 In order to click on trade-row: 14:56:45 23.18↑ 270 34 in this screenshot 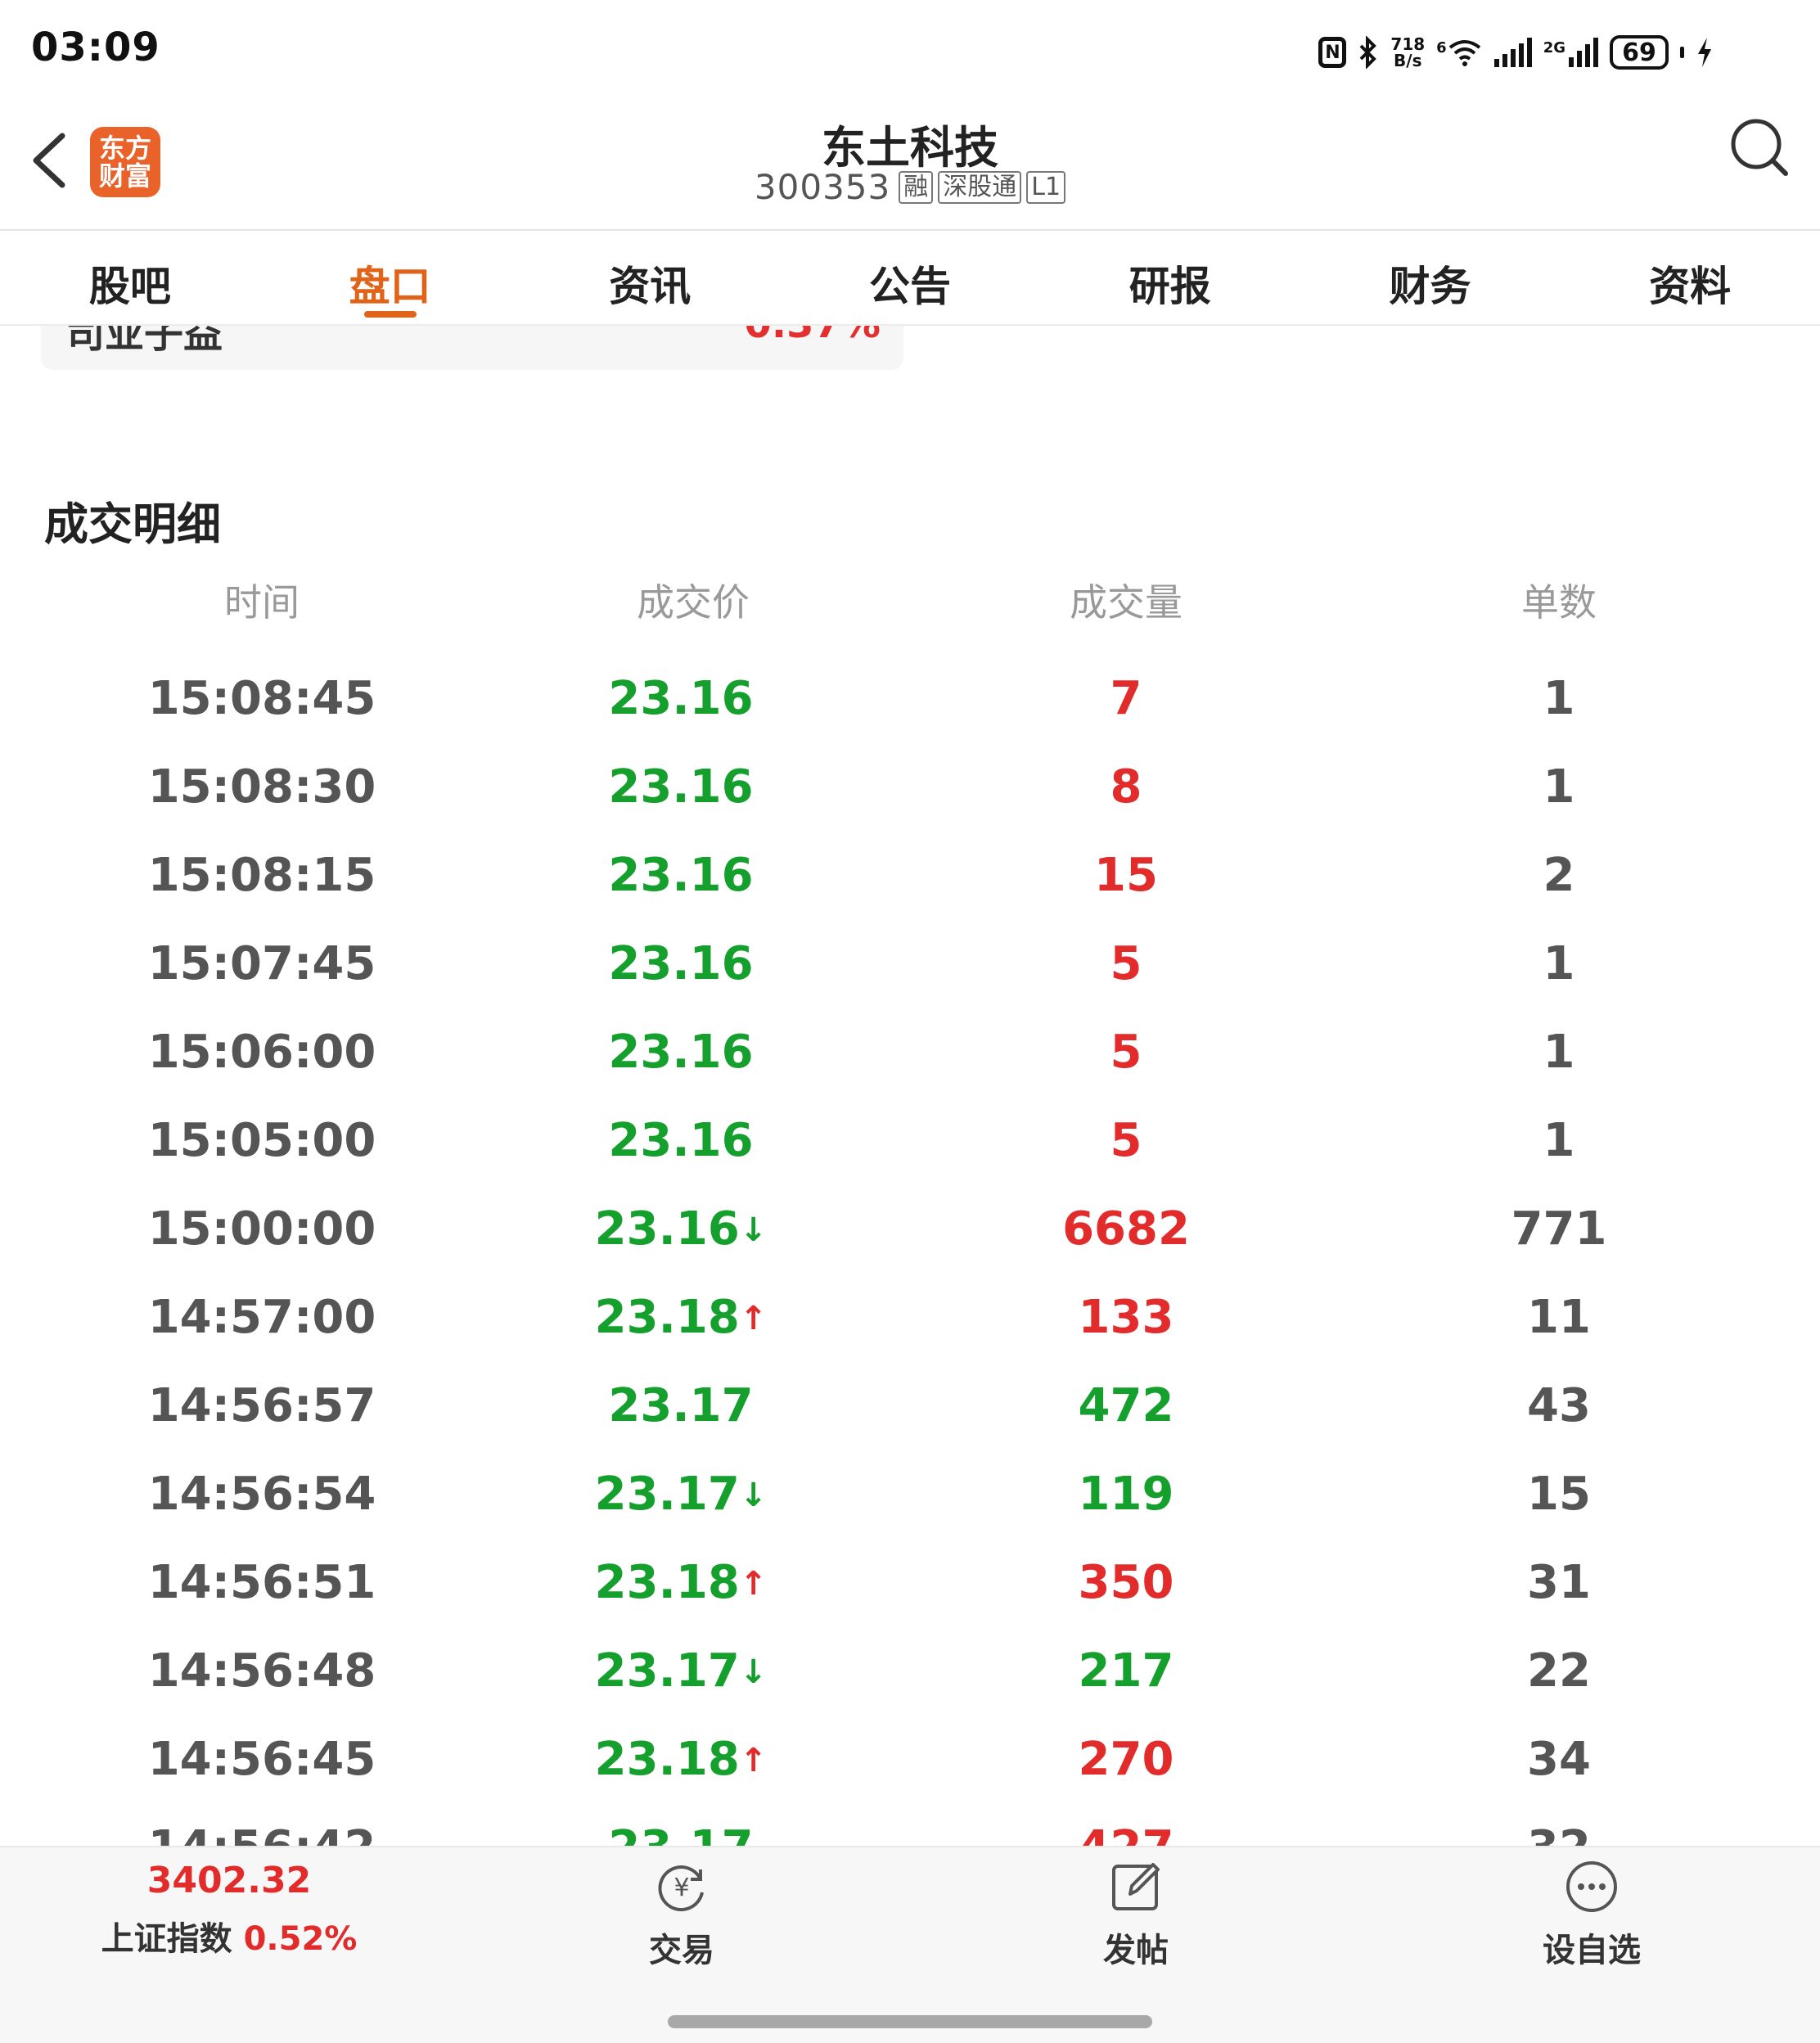, I will do `click(910, 1760)`.